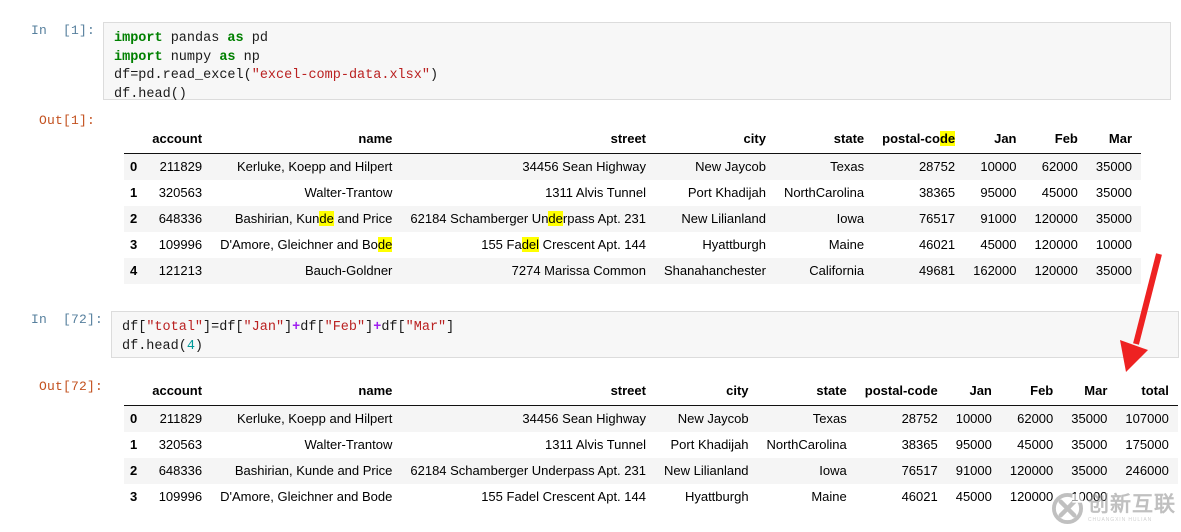 This screenshot has height=532, width=1181. What do you see at coordinates (807, 497) in the screenshot?
I see `cell-state: Maine` at bounding box center [807, 497].